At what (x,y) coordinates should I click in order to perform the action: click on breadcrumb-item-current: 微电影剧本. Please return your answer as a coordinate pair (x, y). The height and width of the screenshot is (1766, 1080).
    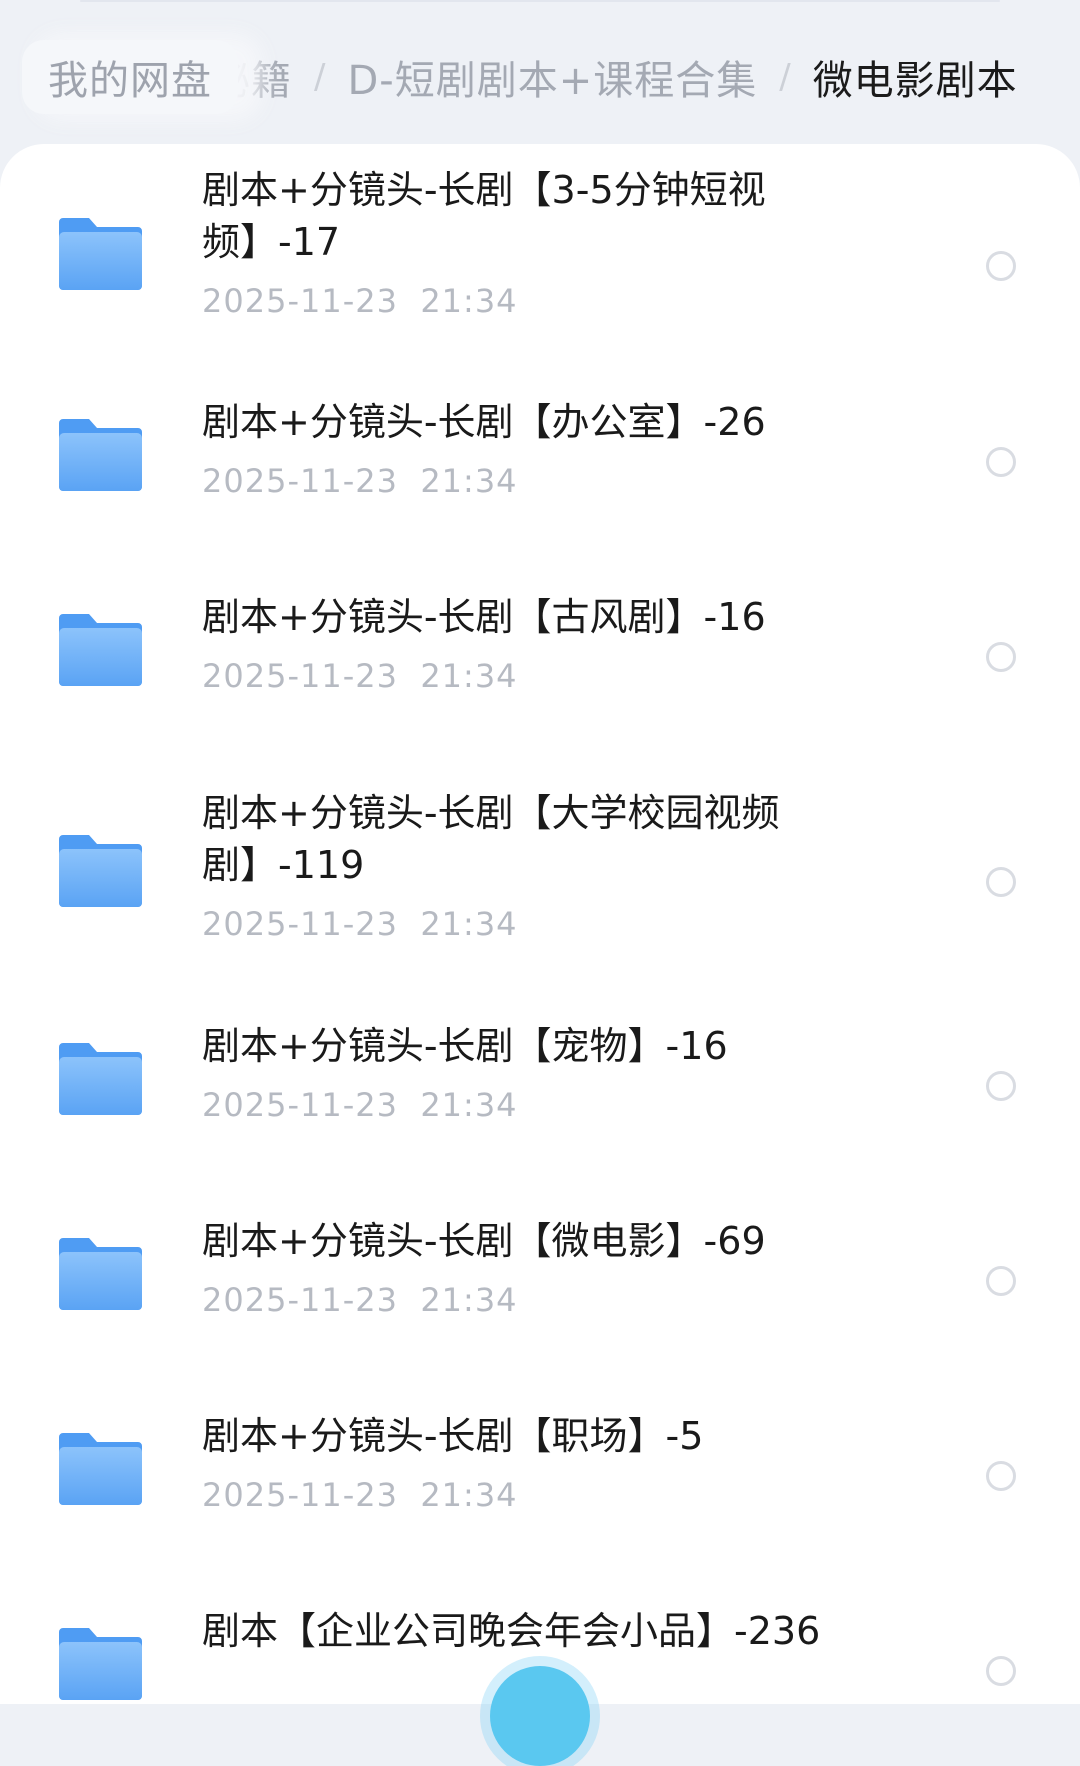
    Looking at the image, I should click on (915, 81).